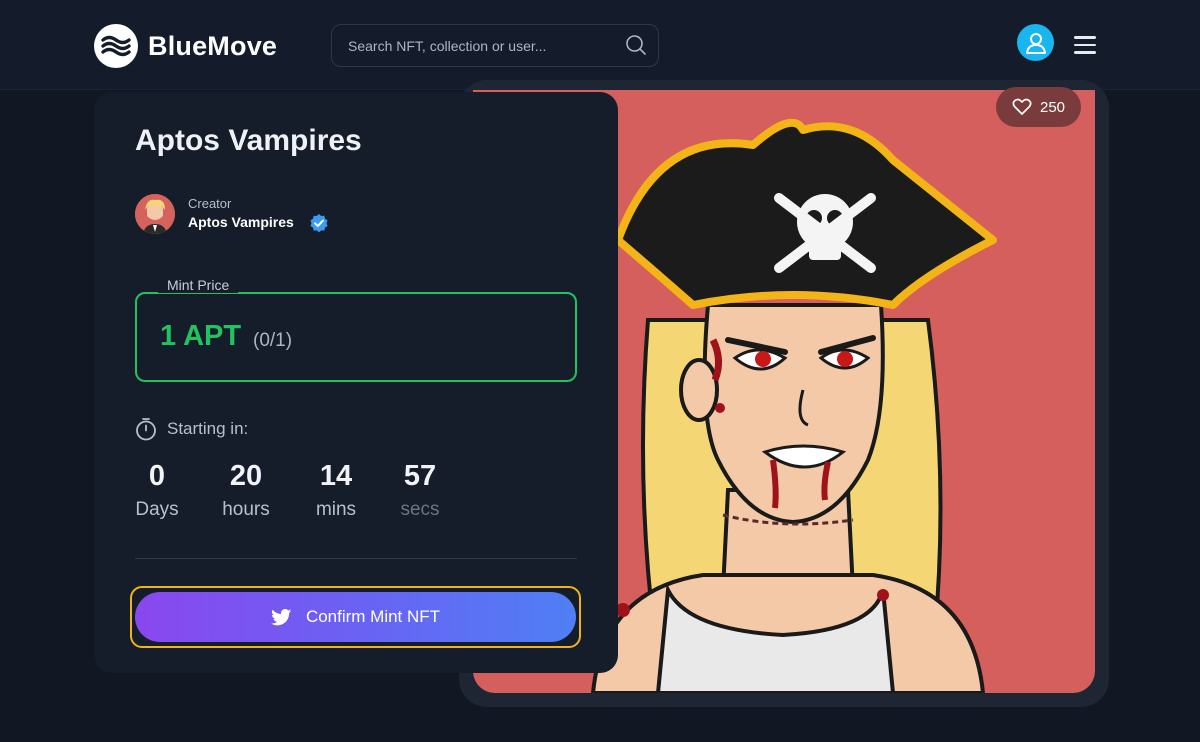 This screenshot has width=1200, height=742. What do you see at coordinates (1038, 107) in the screenshot?
I see `like-button: 250` at bounding box center [1038, 107].